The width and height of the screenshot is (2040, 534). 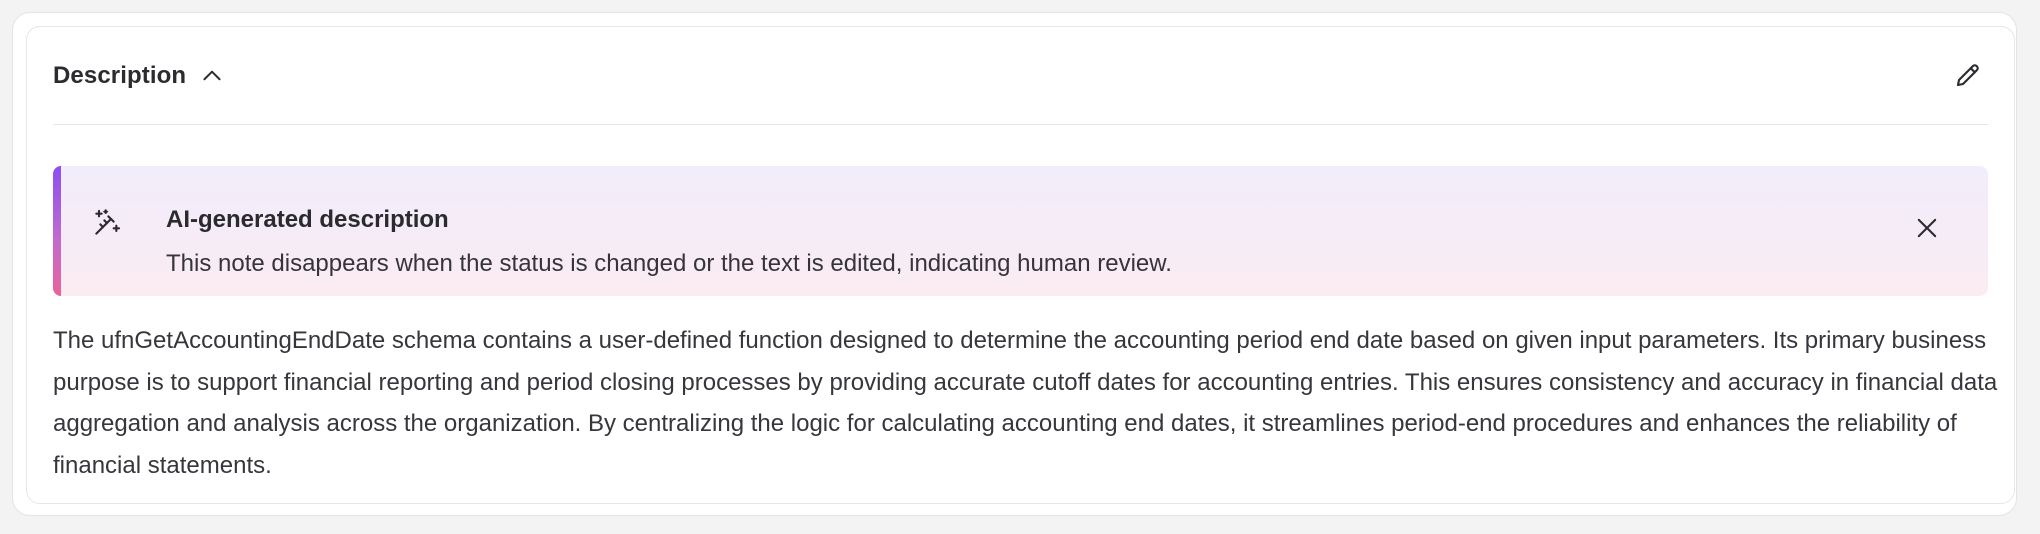 I want to click on pencil-icon, so click(x=1968, y=77).